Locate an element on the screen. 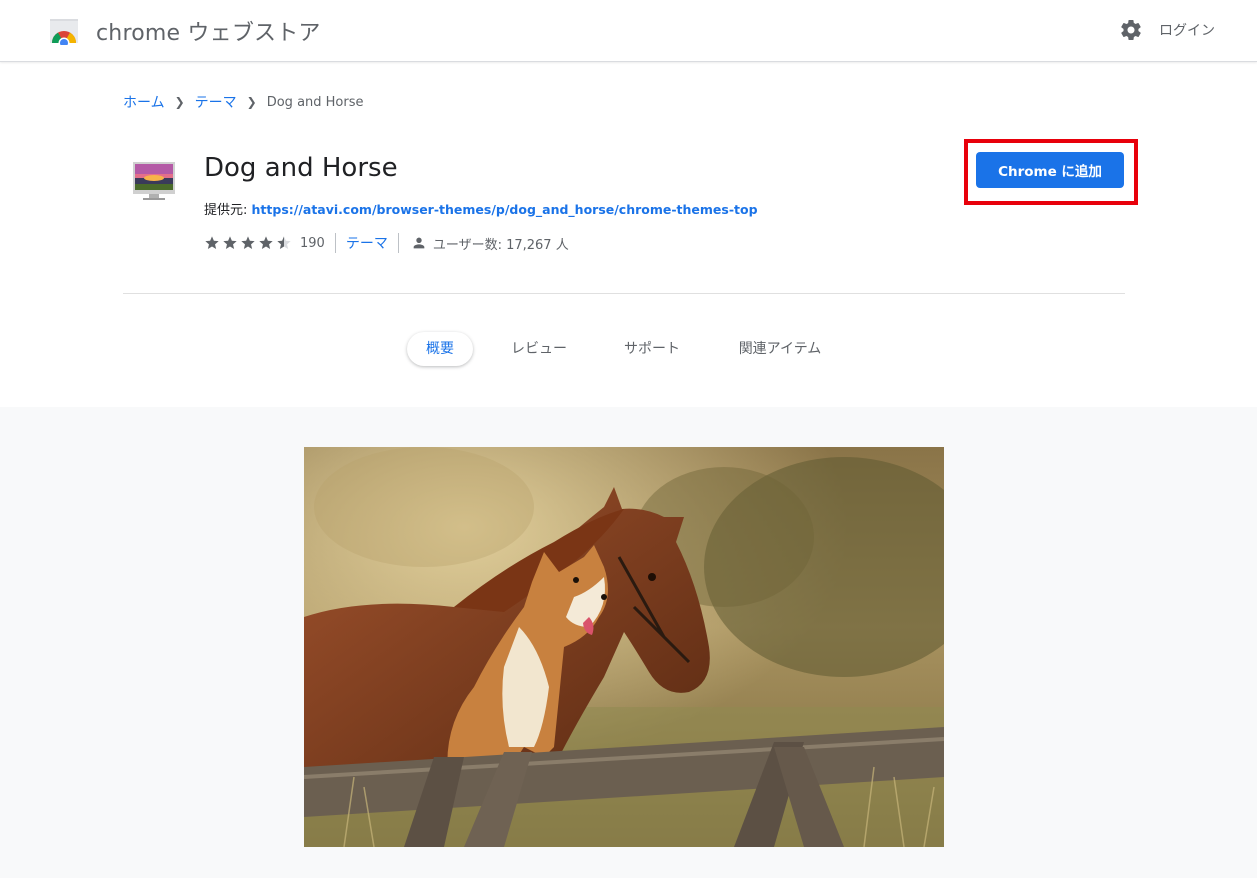  category-link: テーマ is located at coordinates (367, 243).